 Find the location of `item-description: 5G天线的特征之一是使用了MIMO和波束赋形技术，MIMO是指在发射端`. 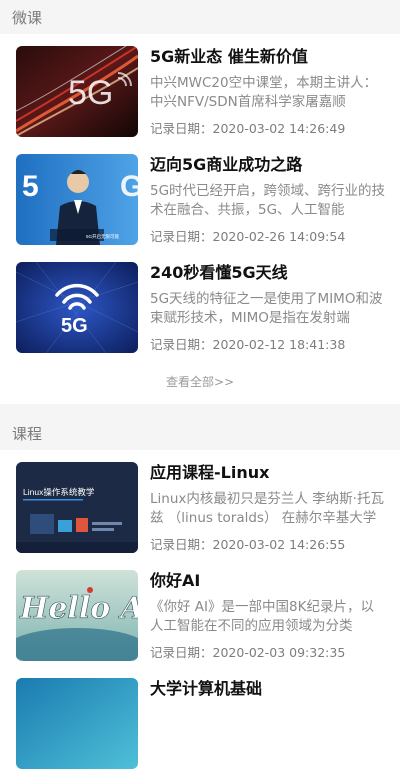

item-description: 5G天线的特征之一是使用了MIMO和波束赋形技术，MIMO是指在发射端 is located at coordinates (266, 308).